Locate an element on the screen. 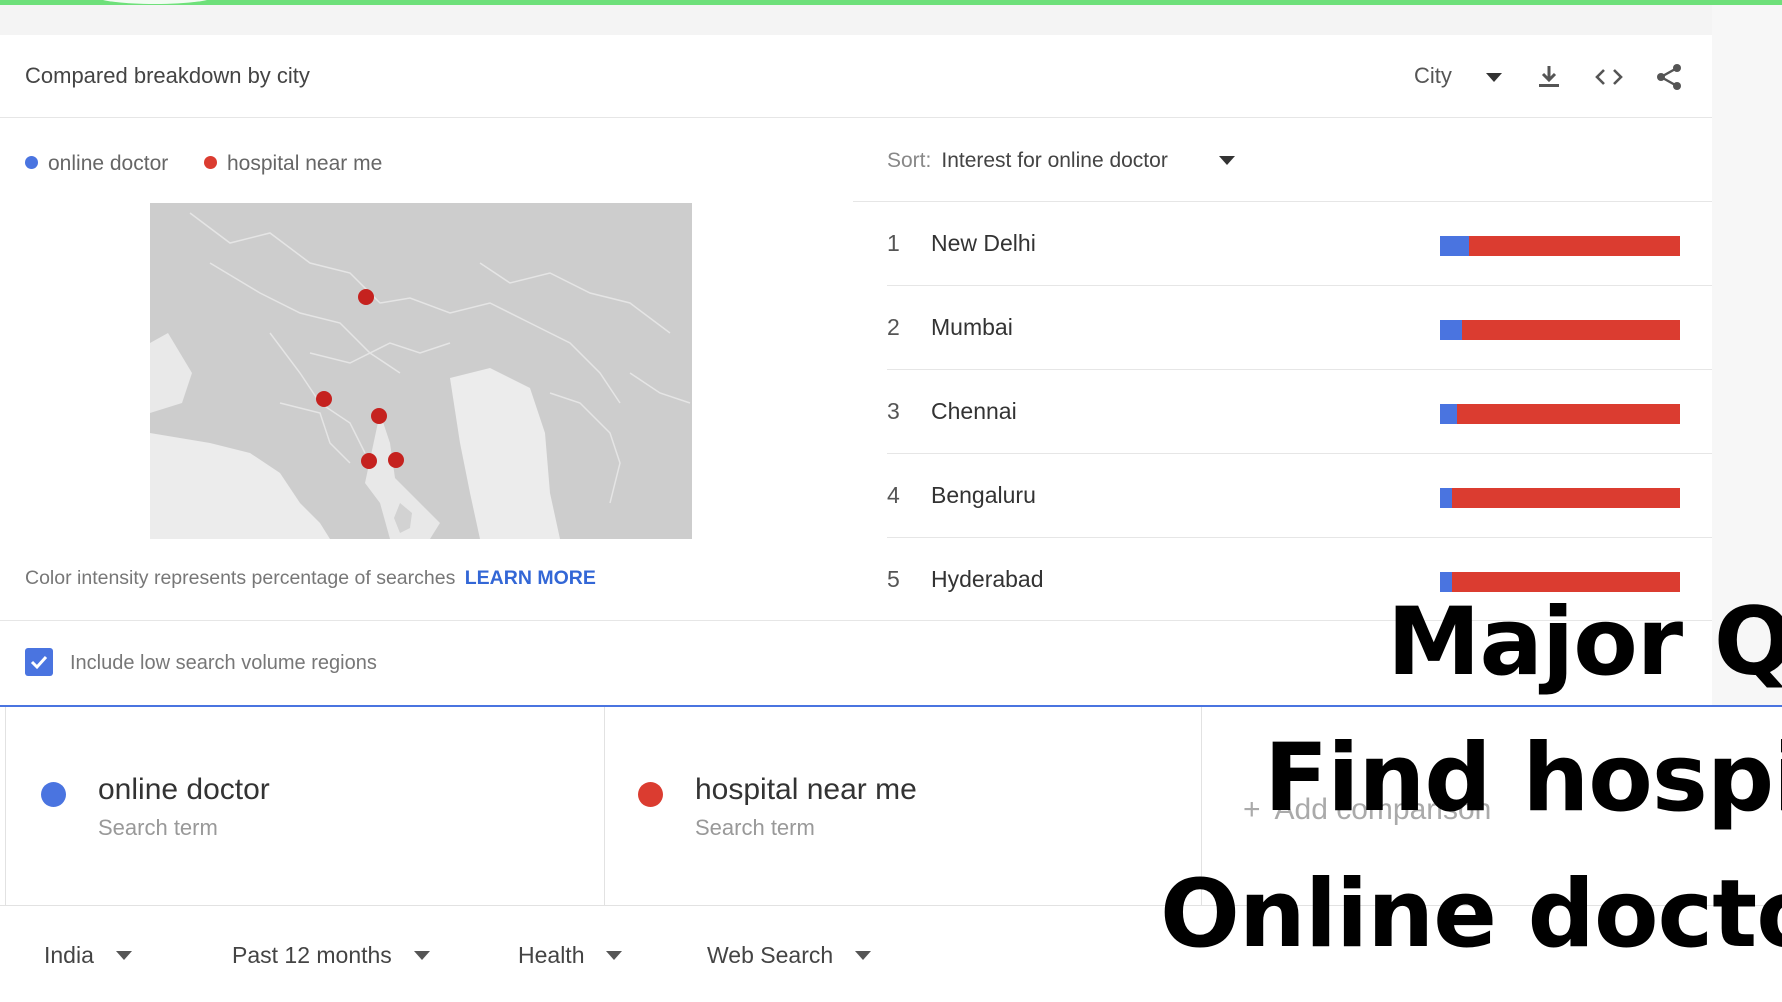  region-map is located at coordinates (421, 371).